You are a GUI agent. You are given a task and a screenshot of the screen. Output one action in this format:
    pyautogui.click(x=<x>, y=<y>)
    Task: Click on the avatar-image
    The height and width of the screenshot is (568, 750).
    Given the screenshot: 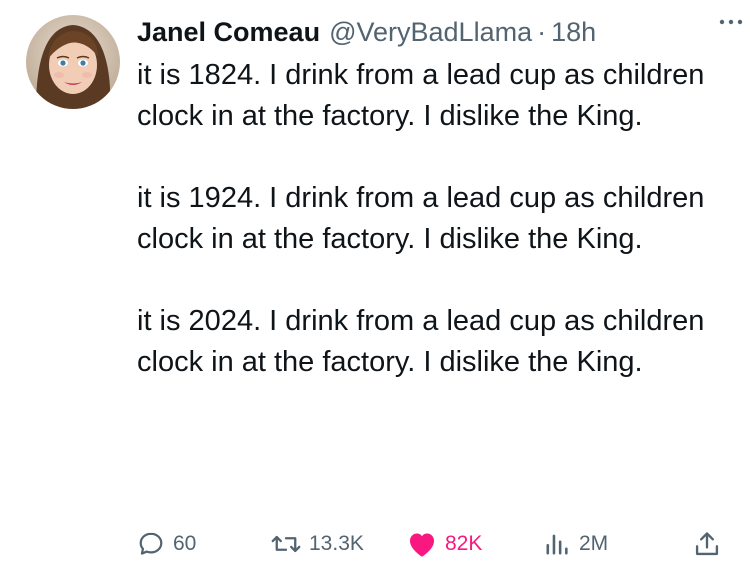 What is the action you would take?
    pyautogui.click(x=73, y=62)
    